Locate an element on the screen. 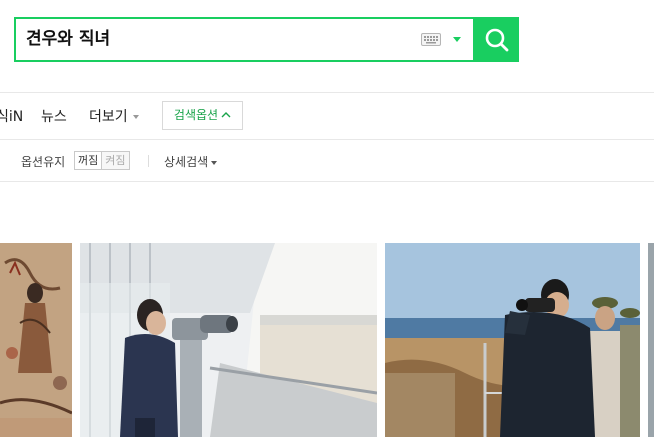 The image size is (654, 448). search-options-button: 검색옵션 is located at coordinates (202, 115).